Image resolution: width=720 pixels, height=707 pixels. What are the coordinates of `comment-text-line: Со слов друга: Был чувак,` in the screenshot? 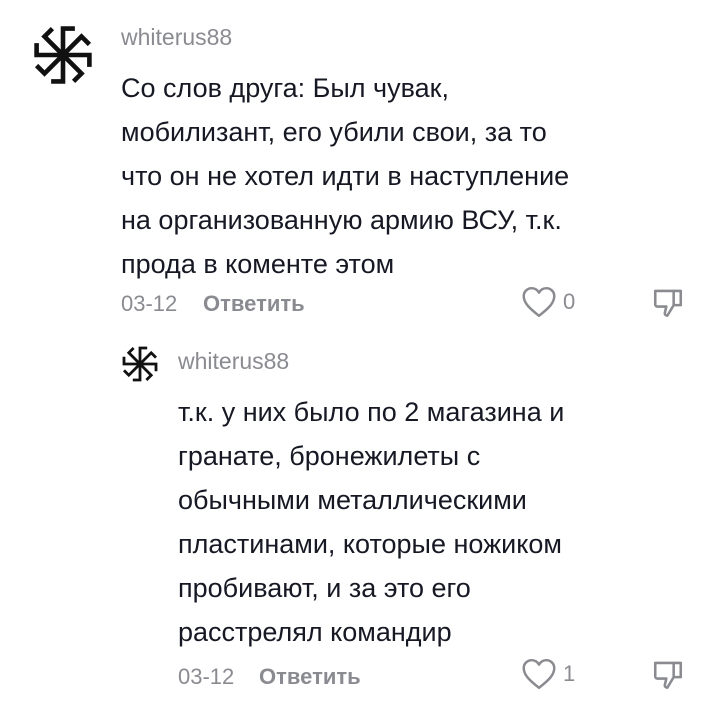 It's located at (285, 88).